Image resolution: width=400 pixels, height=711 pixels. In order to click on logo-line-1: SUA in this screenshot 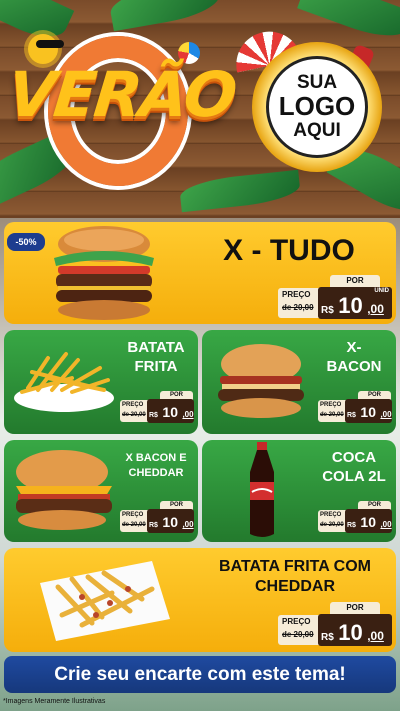, I will do `click(317, 83)`.